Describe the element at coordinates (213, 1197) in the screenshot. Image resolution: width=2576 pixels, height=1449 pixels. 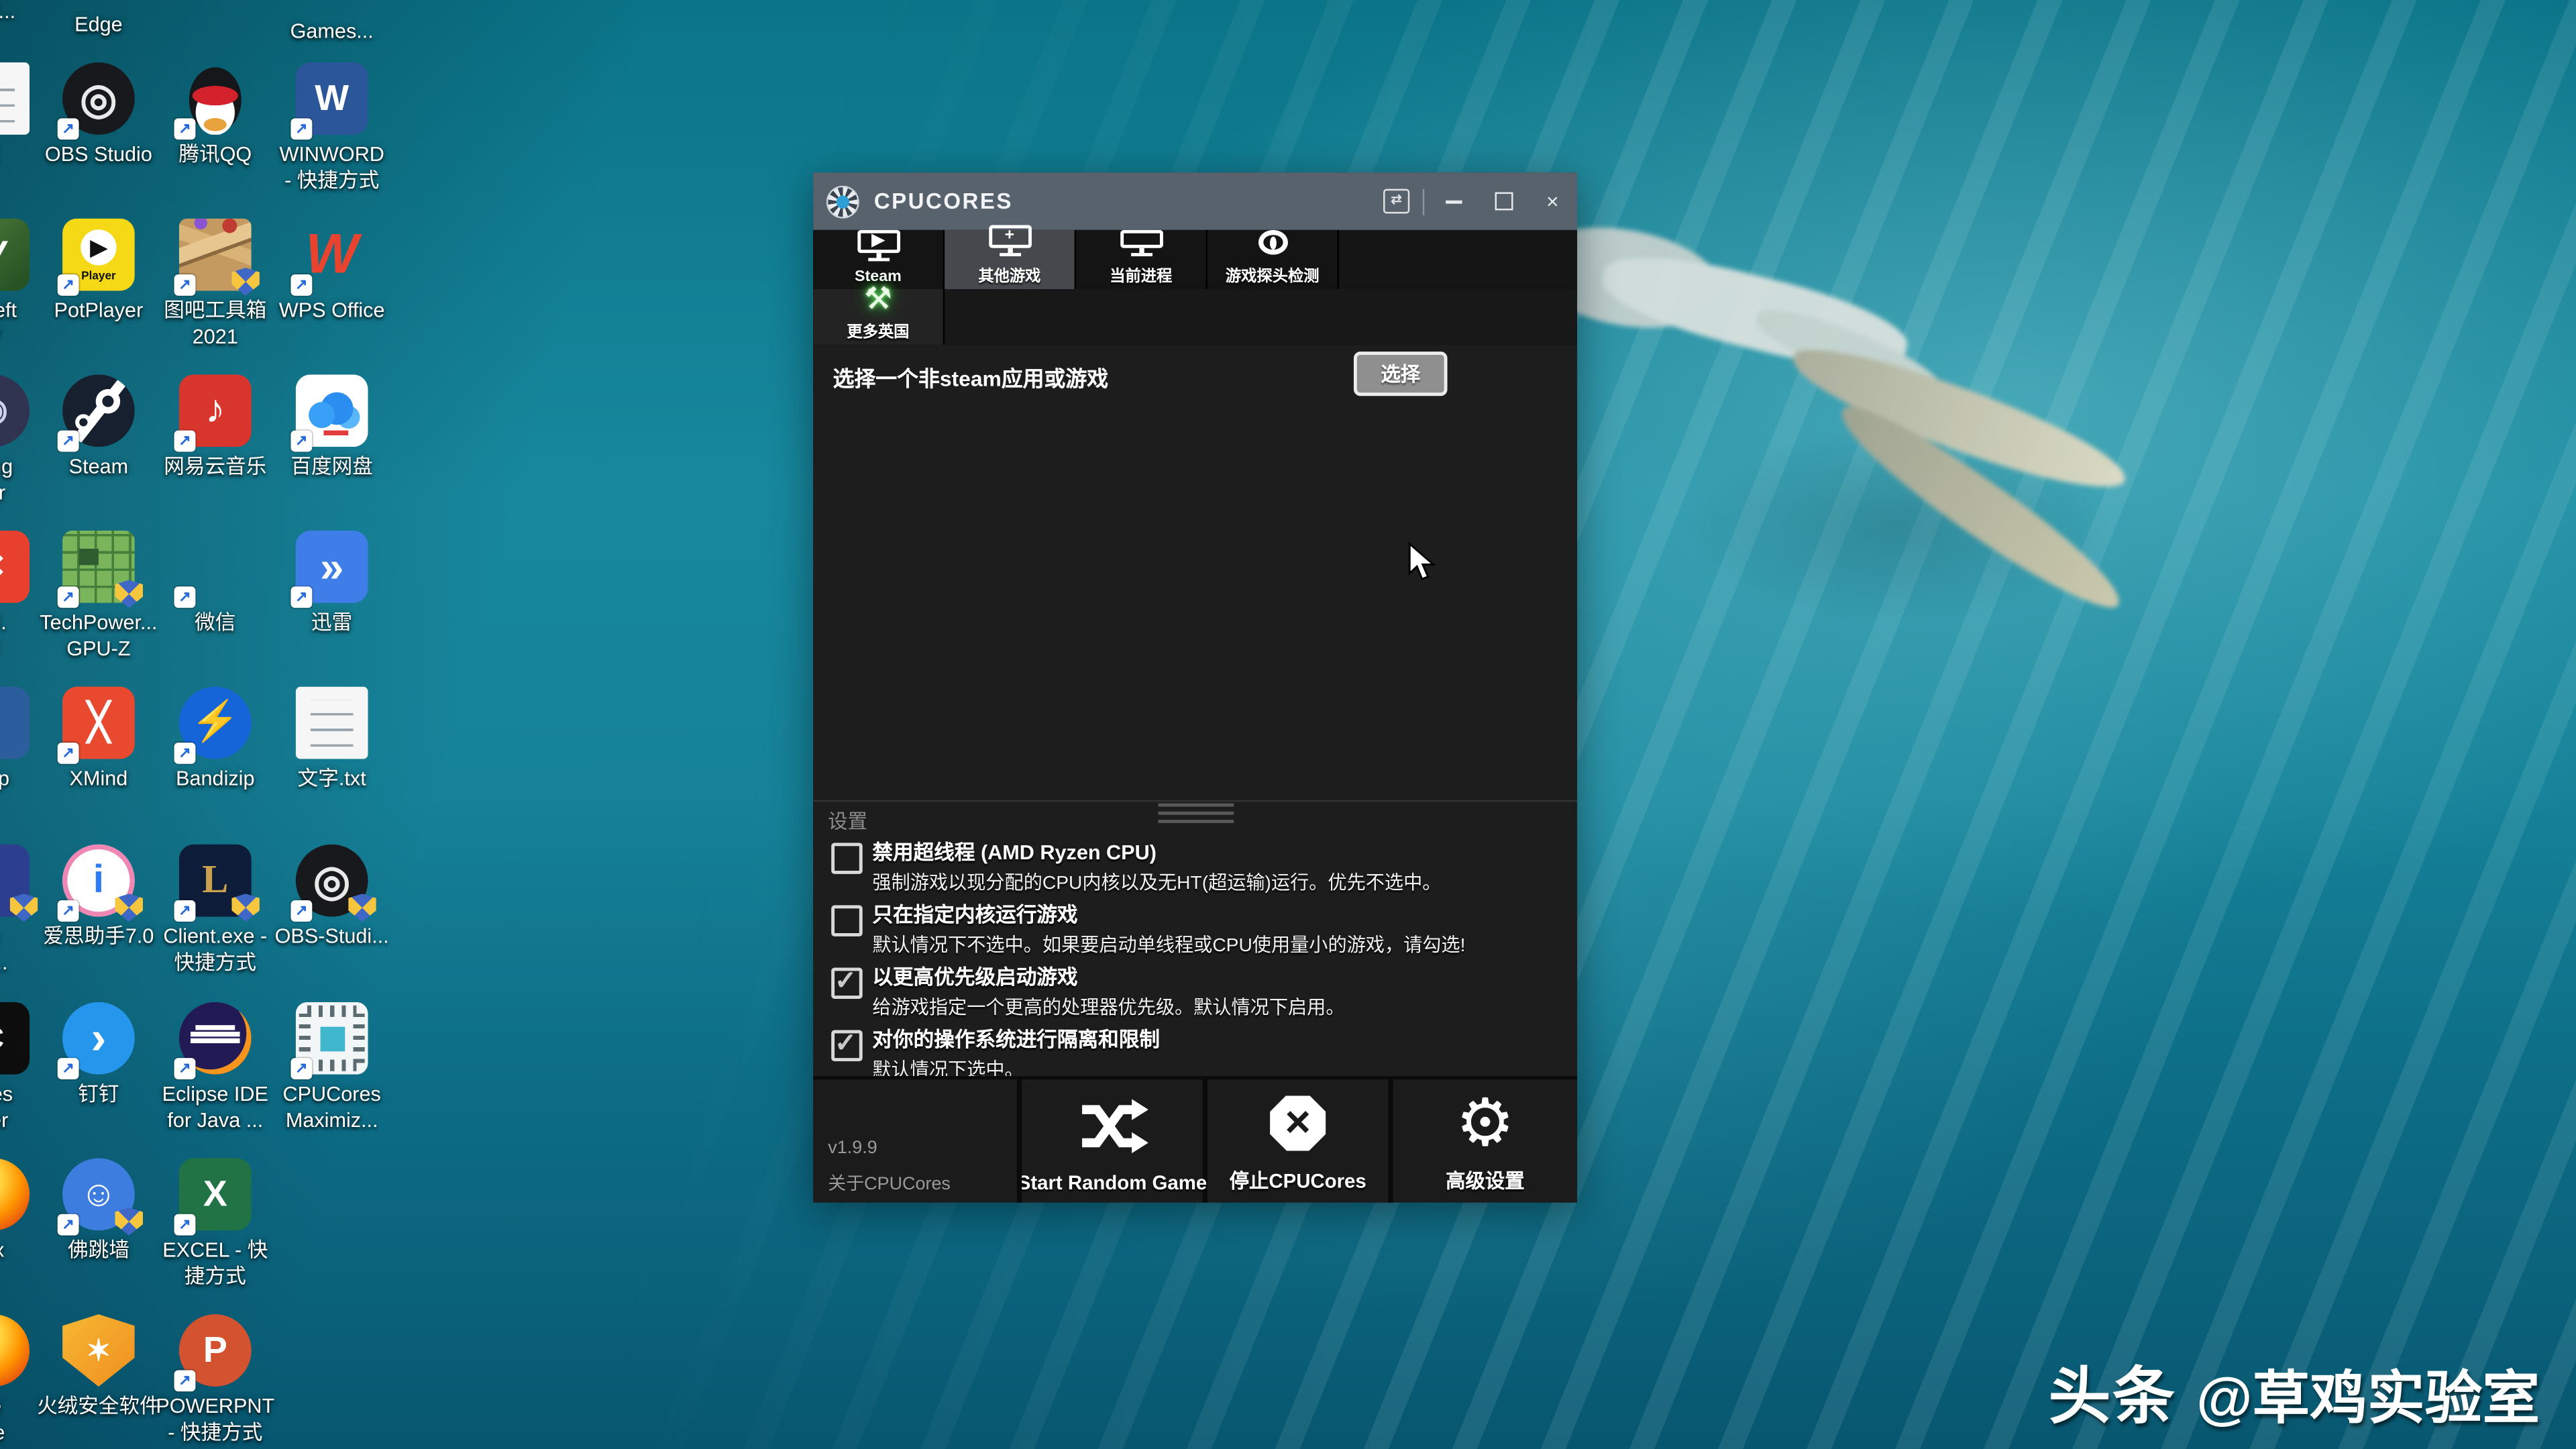
I see `excel-shortcut-icon: X ↗` at that location.